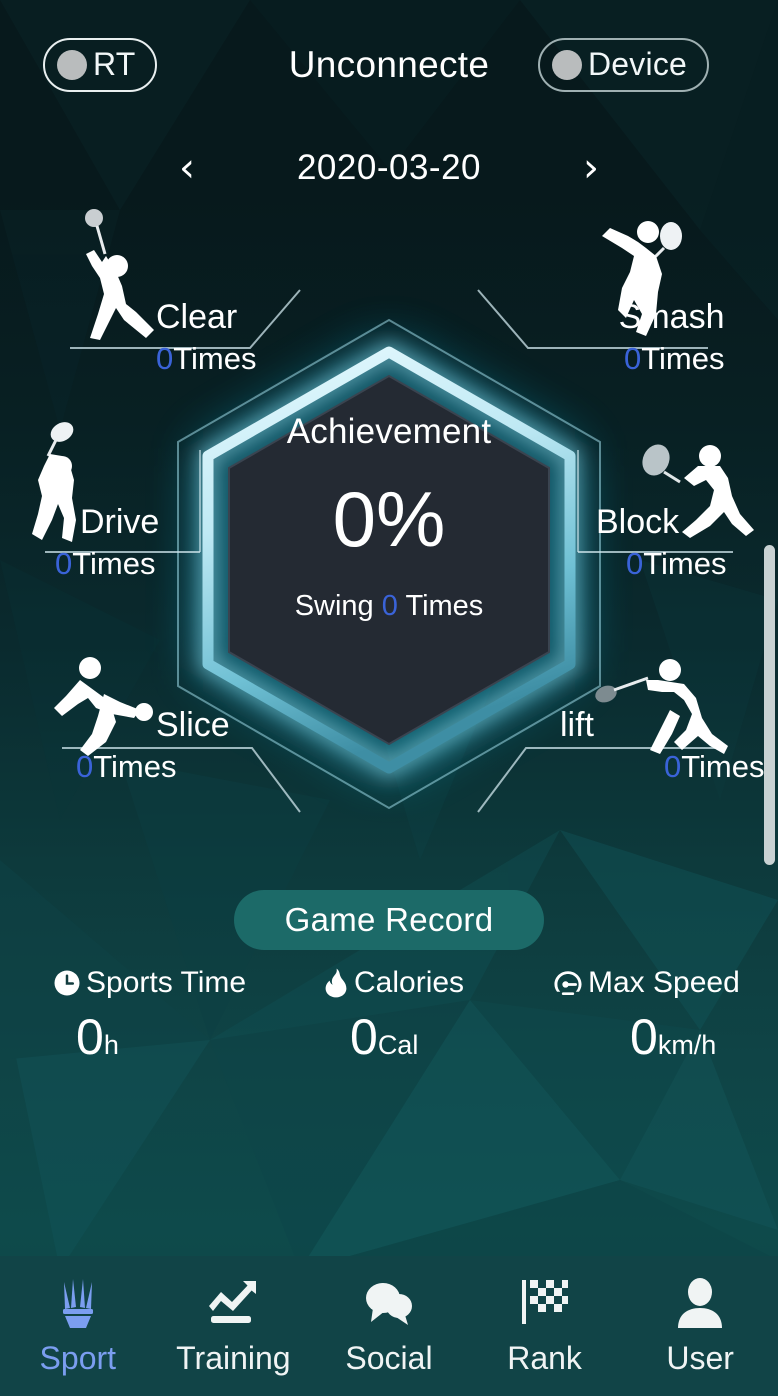 This screenshot has height=1396, width=778. I want to click on chat-bubbles-icon, so click(388, 1304).